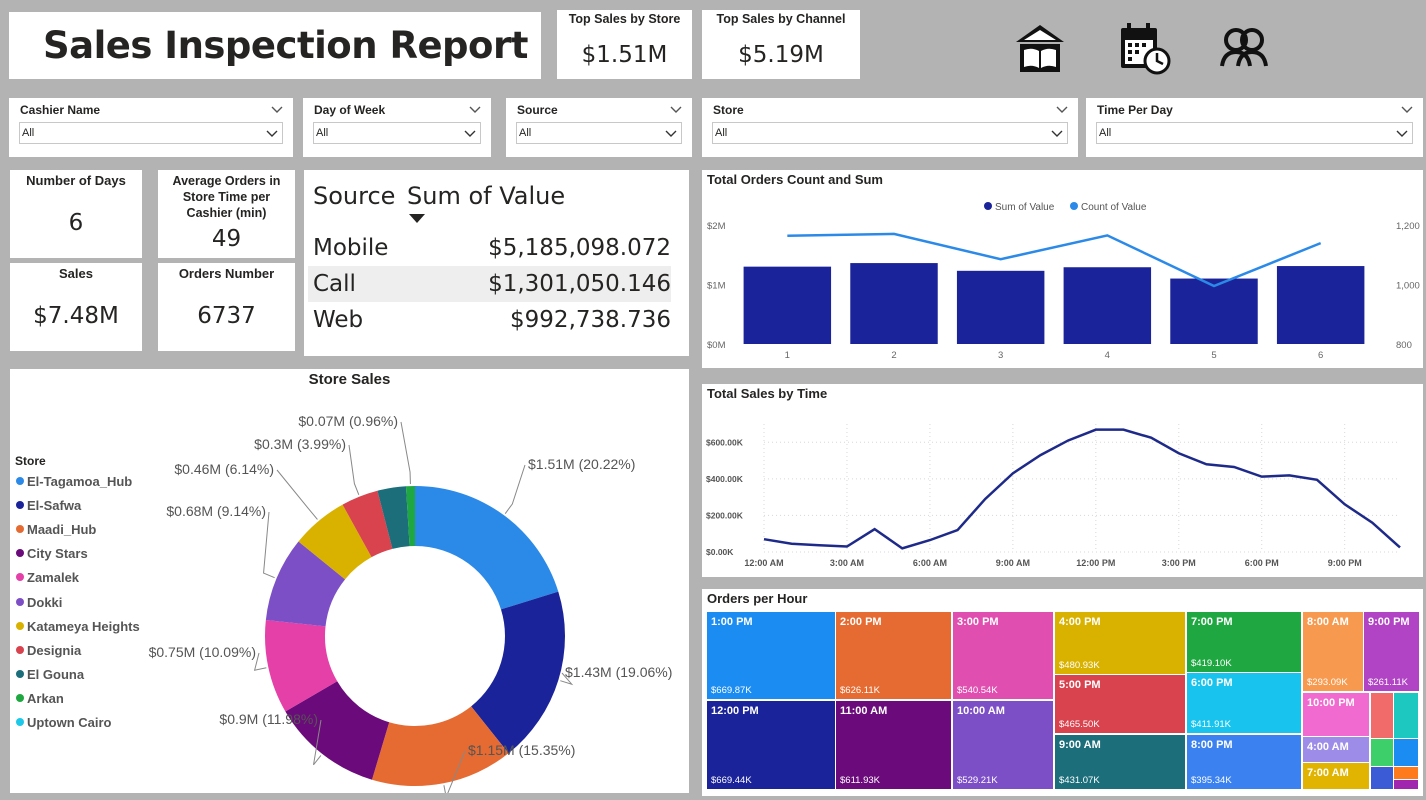  What do you see at coordinates (1211, 780) in the screenshot?
I see `treemap-cell-value: $395.34K` at bounding box center [1211, 780].